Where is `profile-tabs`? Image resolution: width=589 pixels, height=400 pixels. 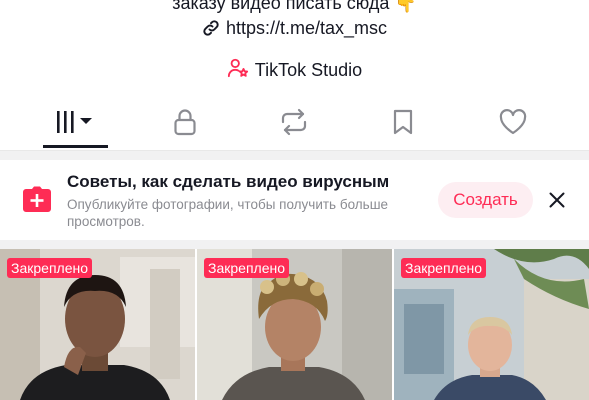
profile-tabs is located at coordinates (294, 124).